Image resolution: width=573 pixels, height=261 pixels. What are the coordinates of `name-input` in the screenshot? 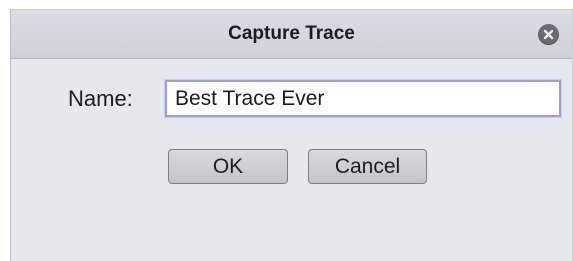 It's located at (363, 98).